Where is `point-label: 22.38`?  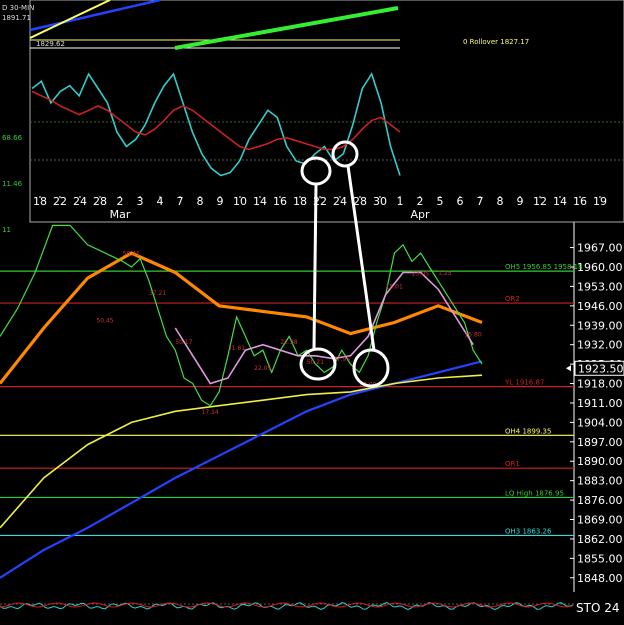
point-label: 22.38 is located at coordinates (288, 342).